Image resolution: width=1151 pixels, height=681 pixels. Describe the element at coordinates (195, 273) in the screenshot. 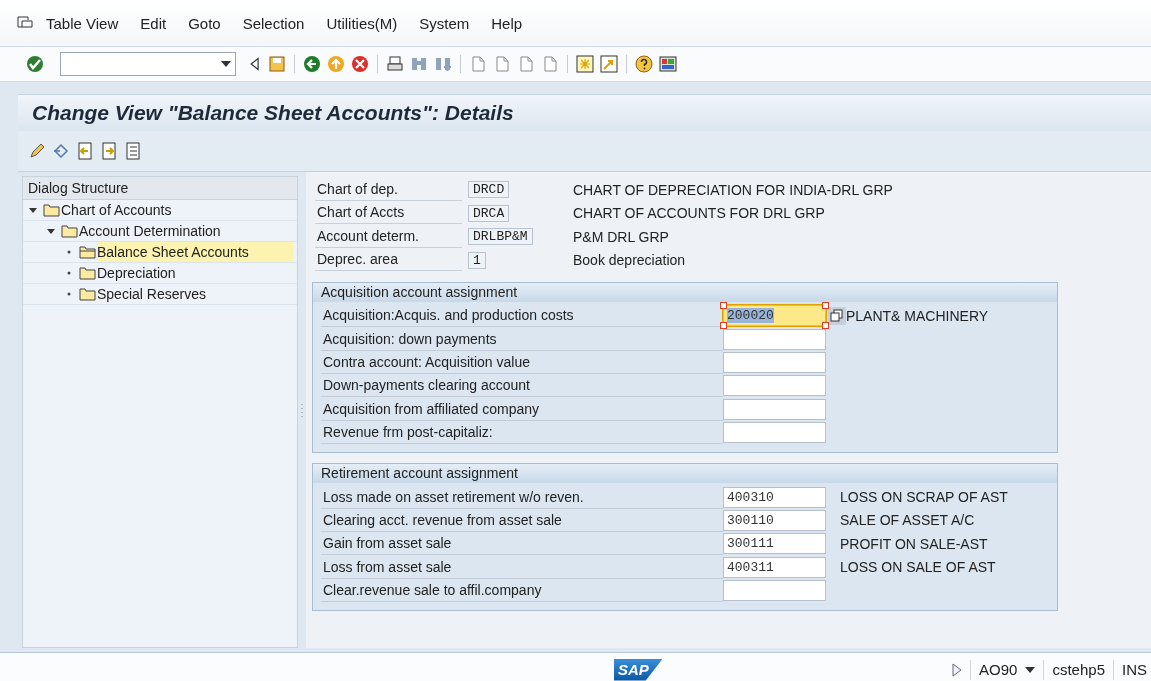

I see `tree-item: Depreciation` at that location.